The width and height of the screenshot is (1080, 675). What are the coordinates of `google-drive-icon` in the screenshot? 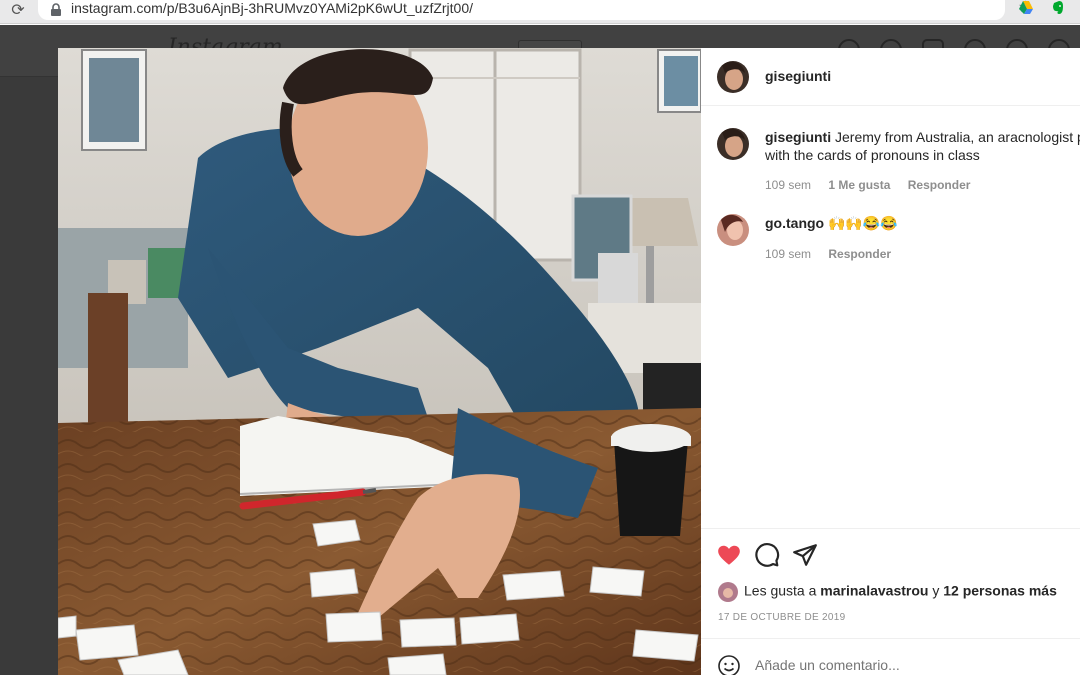 It's located at (1026, 8).